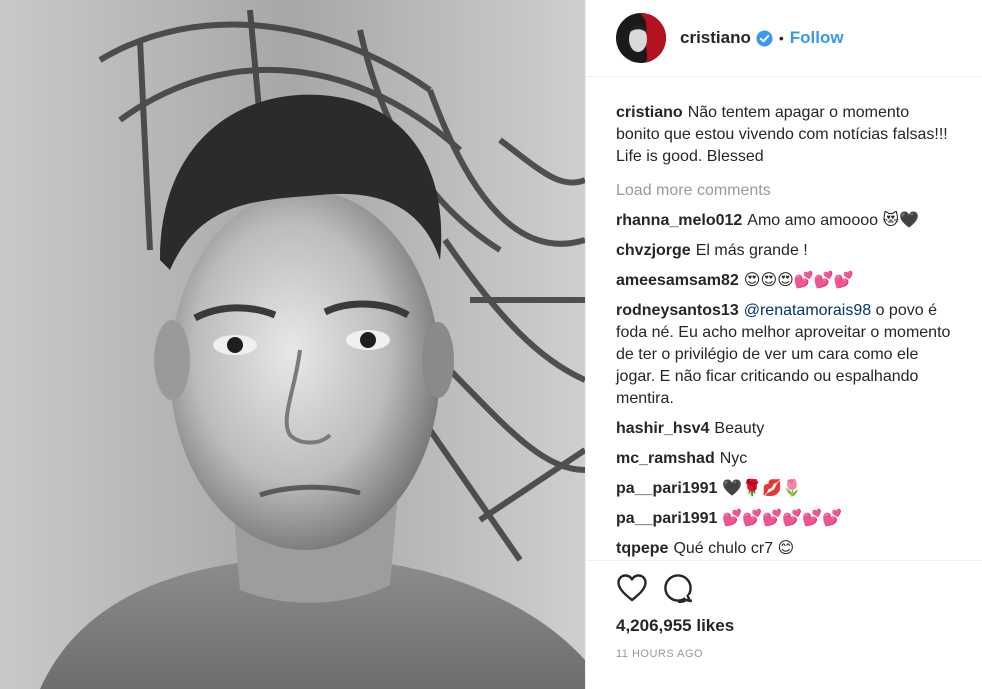  Describe the element at coordinates (715, 38) in the screenshot. I see `header-username: cristiano` at that location.